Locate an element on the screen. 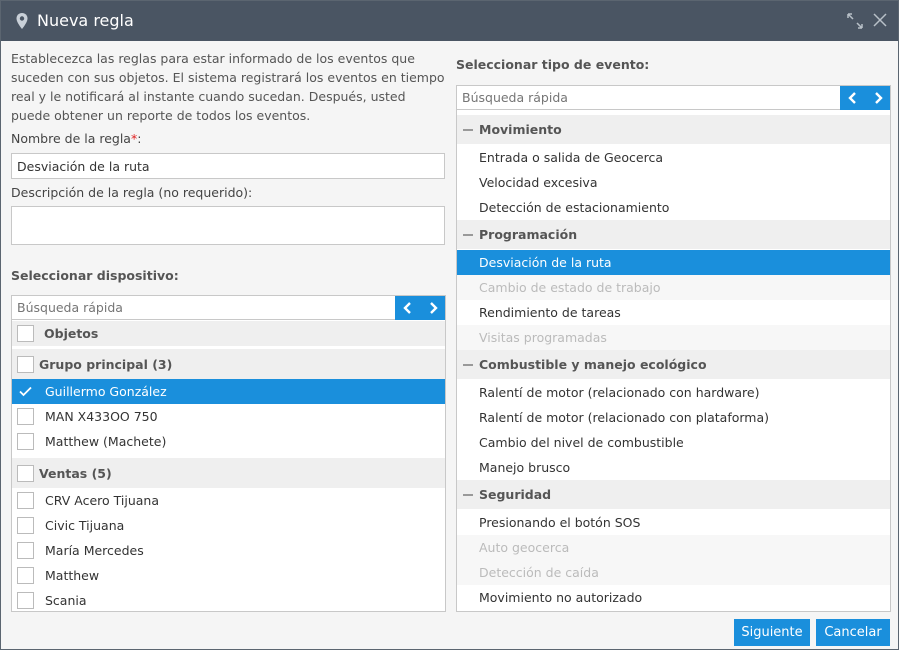  device-row: Guillermo González is located at coordinates (228, 391).